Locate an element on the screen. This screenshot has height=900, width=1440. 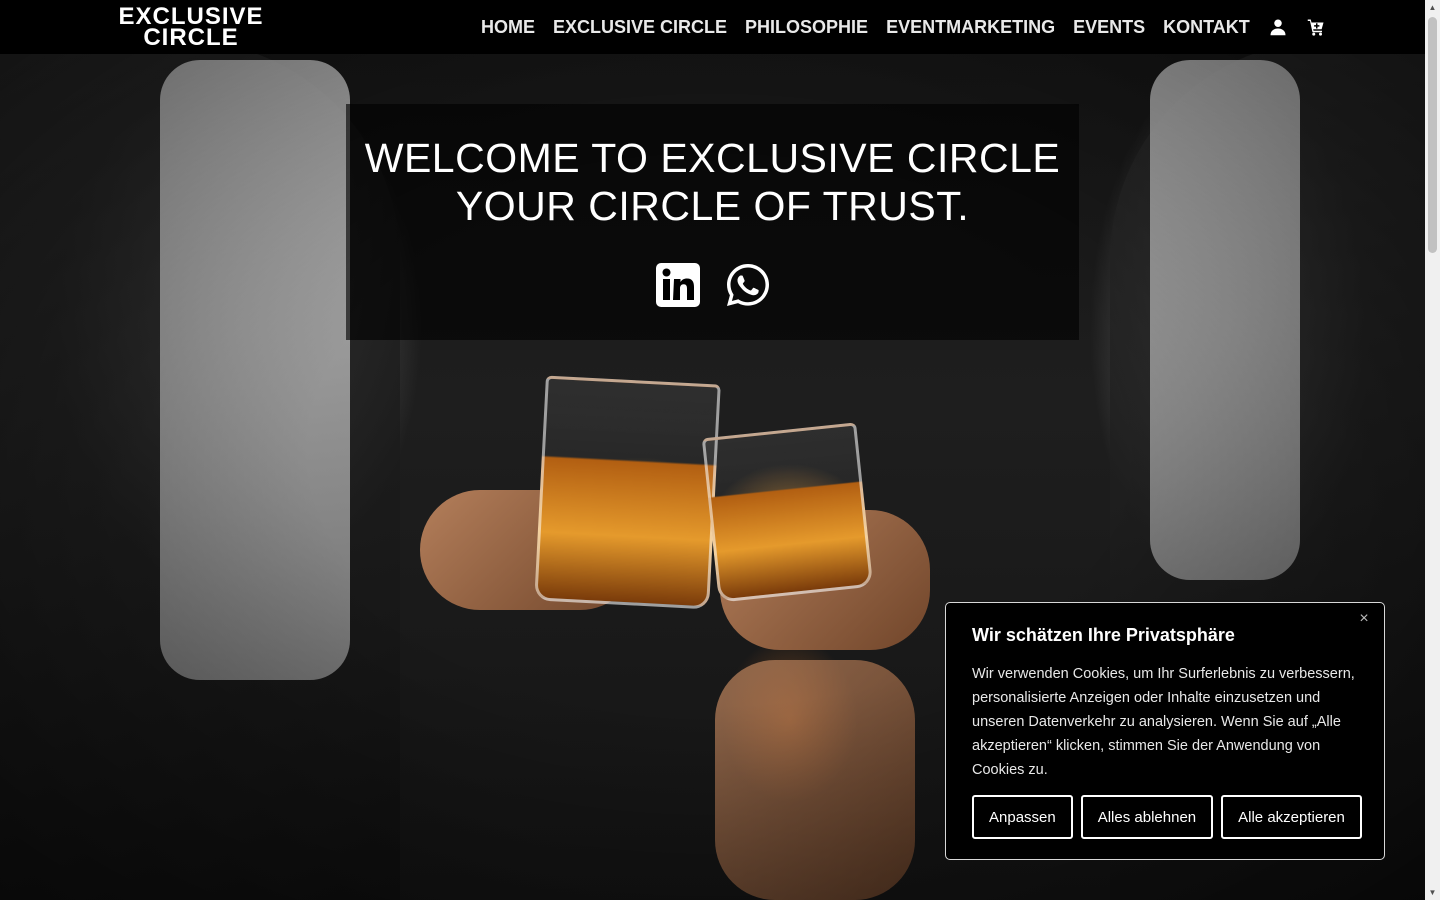
reject-all-button: Alles ablehnen is located at coordinates (1147, 817).